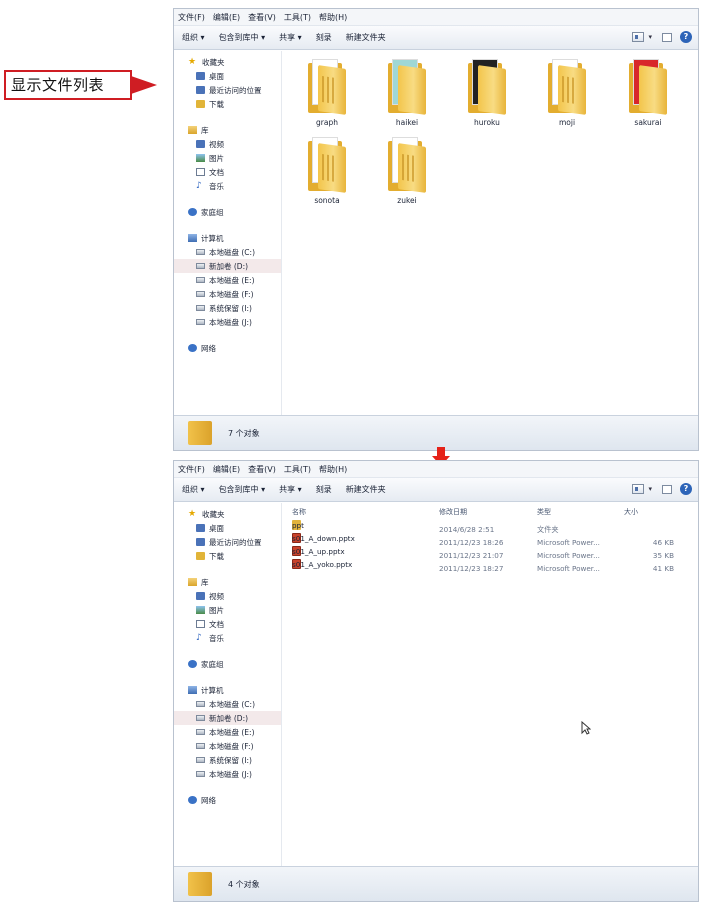 Image resolution: width=701 pixels, height=905 pixels. Describe the element at coordinates (216, 172) in the screenshot. I see `nav-label: 文档` at that location.